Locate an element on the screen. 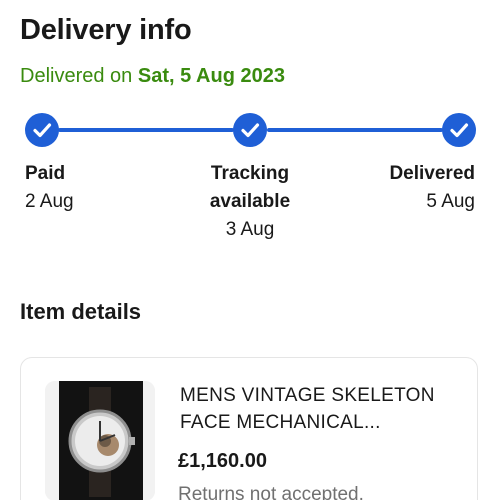 This screenshot has height=500, width=500. step-delivered-check-icon is located at coordinates (459, 130).